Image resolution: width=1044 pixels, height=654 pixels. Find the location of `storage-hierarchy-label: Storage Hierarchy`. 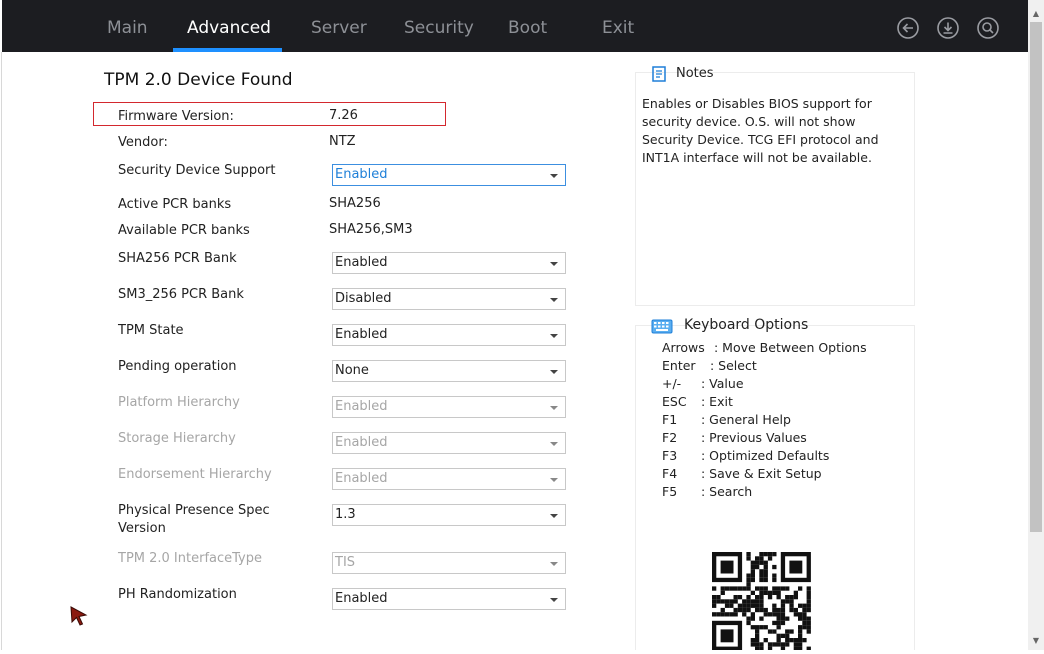

storage-hierarchy-label: Storage Hierarchy is located at coordinates (177, 438).